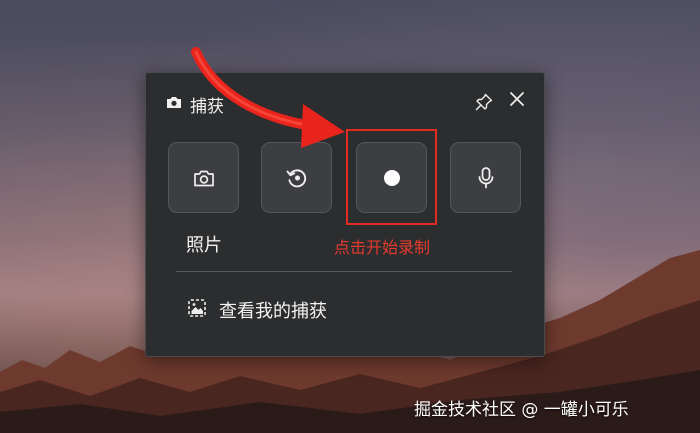  I want to click on photo-button, so click(203, 177).